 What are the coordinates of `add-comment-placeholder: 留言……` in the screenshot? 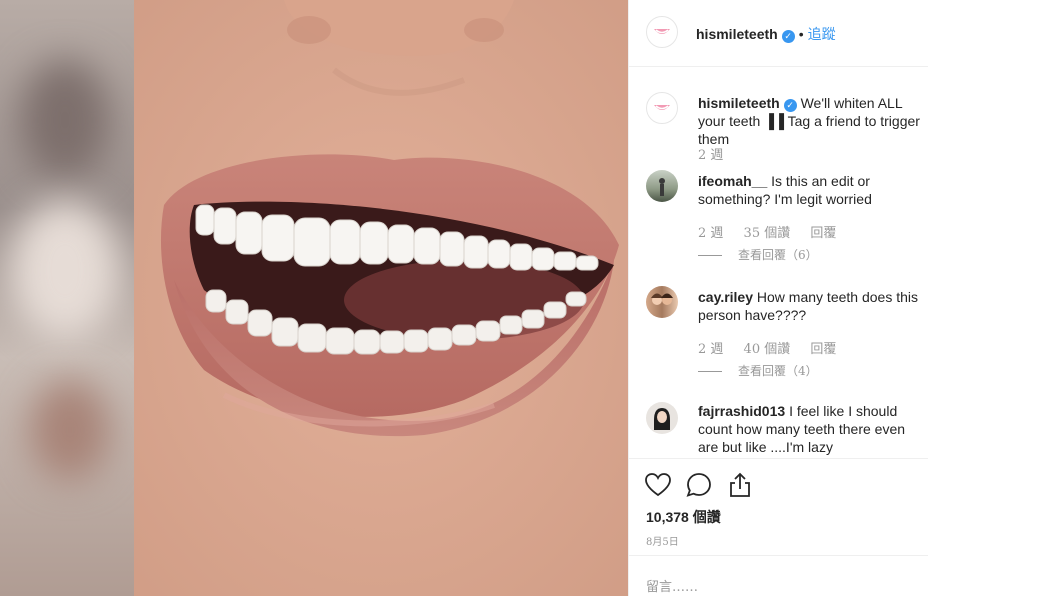 It's located at (672, 585).